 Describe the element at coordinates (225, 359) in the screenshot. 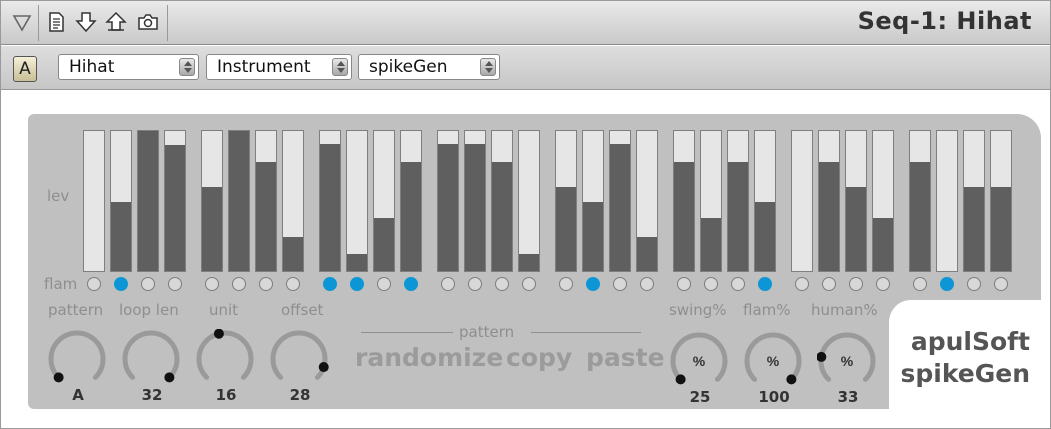

I see `knob-unit` at that location.